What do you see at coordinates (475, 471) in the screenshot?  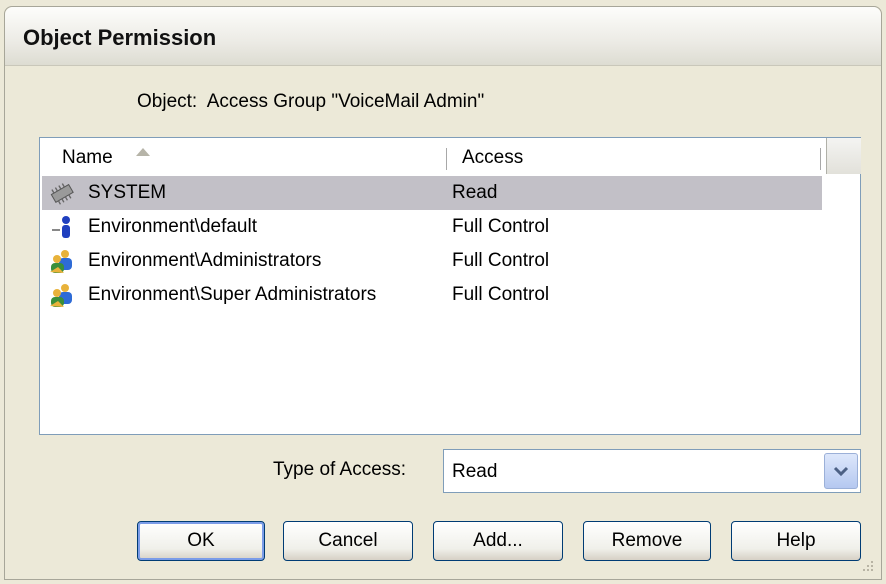 I see `type-of-access-value: Read` at bounding box center [475, 471].